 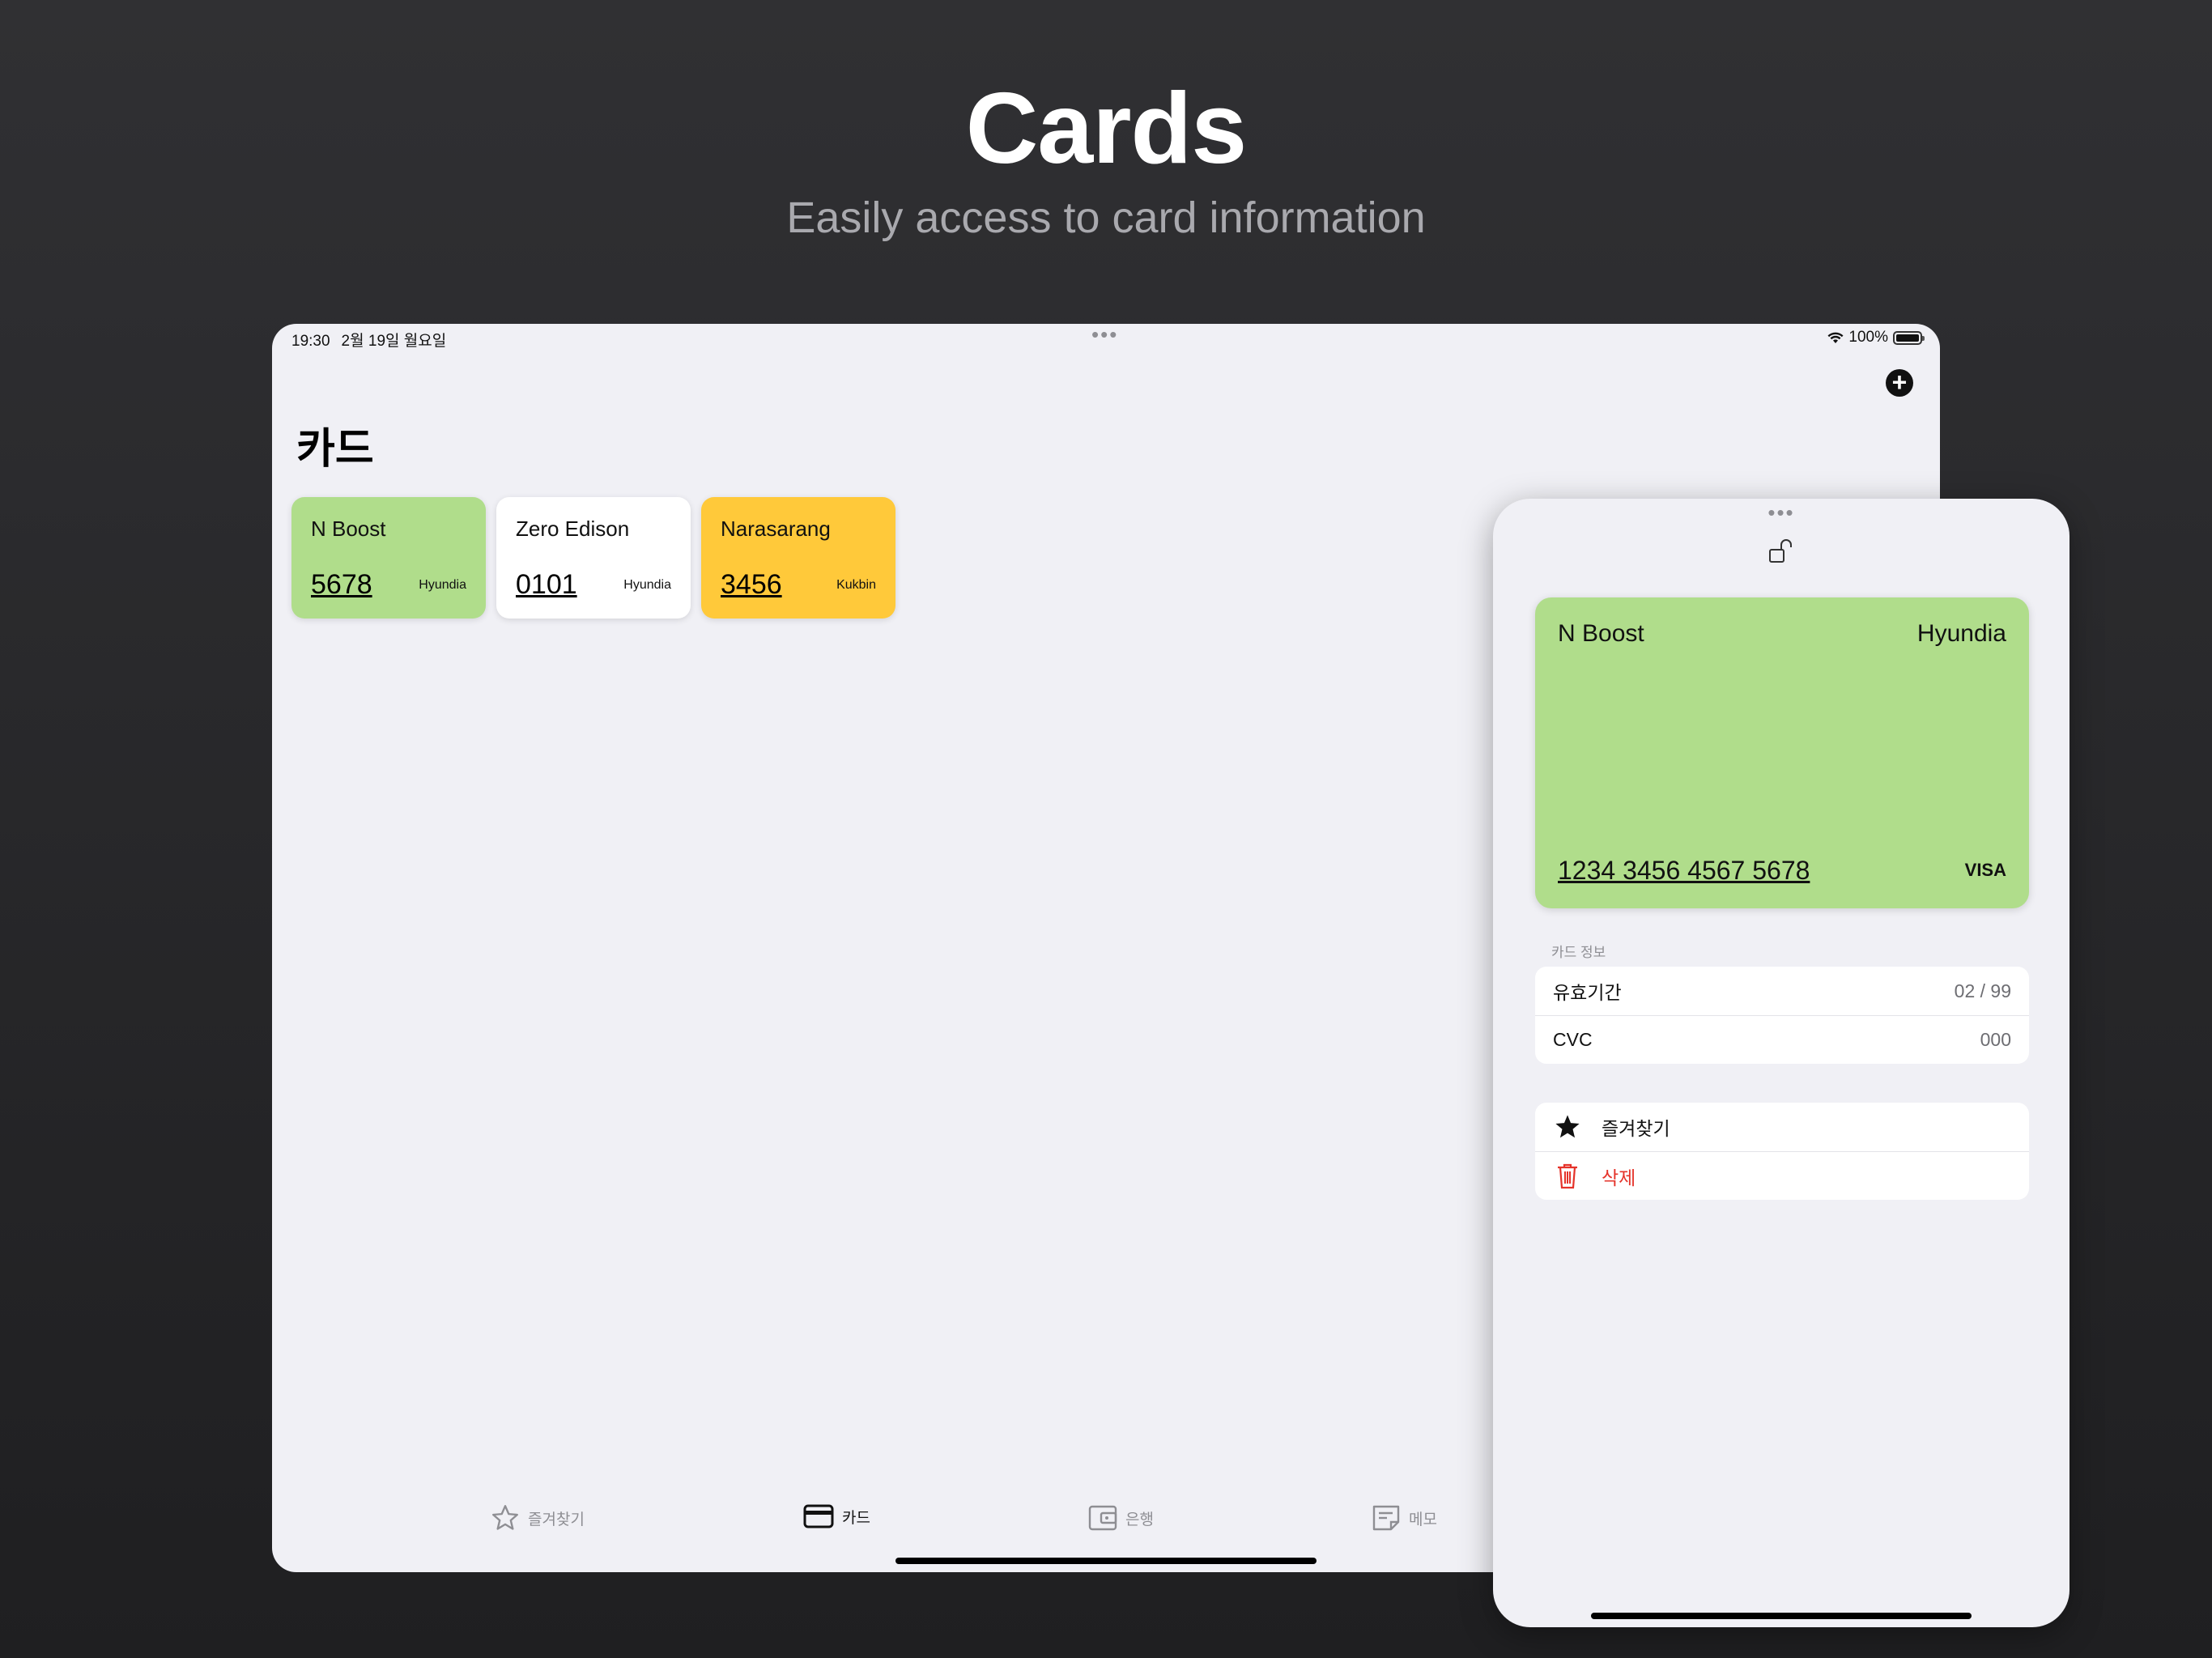 What do you see at coordinates (1619, 1177) in the screenshot?
I see `action-label: 삭제` at bounding box center [1619, 1177].